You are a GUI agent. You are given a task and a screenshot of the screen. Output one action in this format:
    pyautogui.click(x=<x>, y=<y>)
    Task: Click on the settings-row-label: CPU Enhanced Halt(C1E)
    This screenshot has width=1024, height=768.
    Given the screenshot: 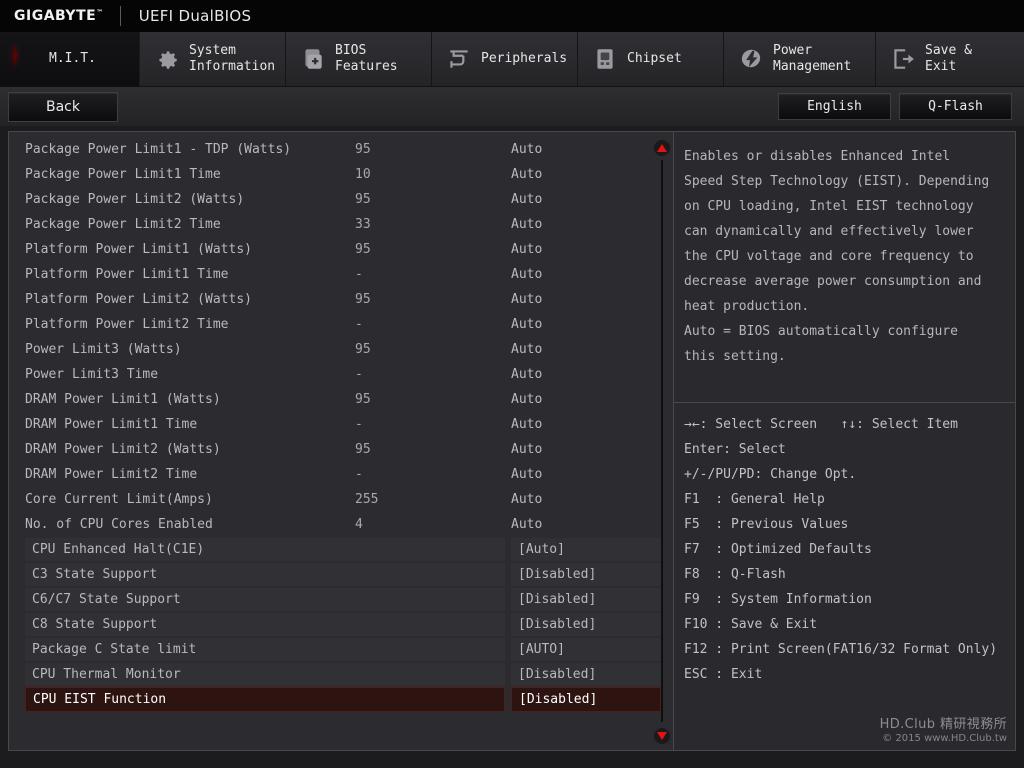 What is the action you would take?
    pyautogui.click(x=265, y=549)
    